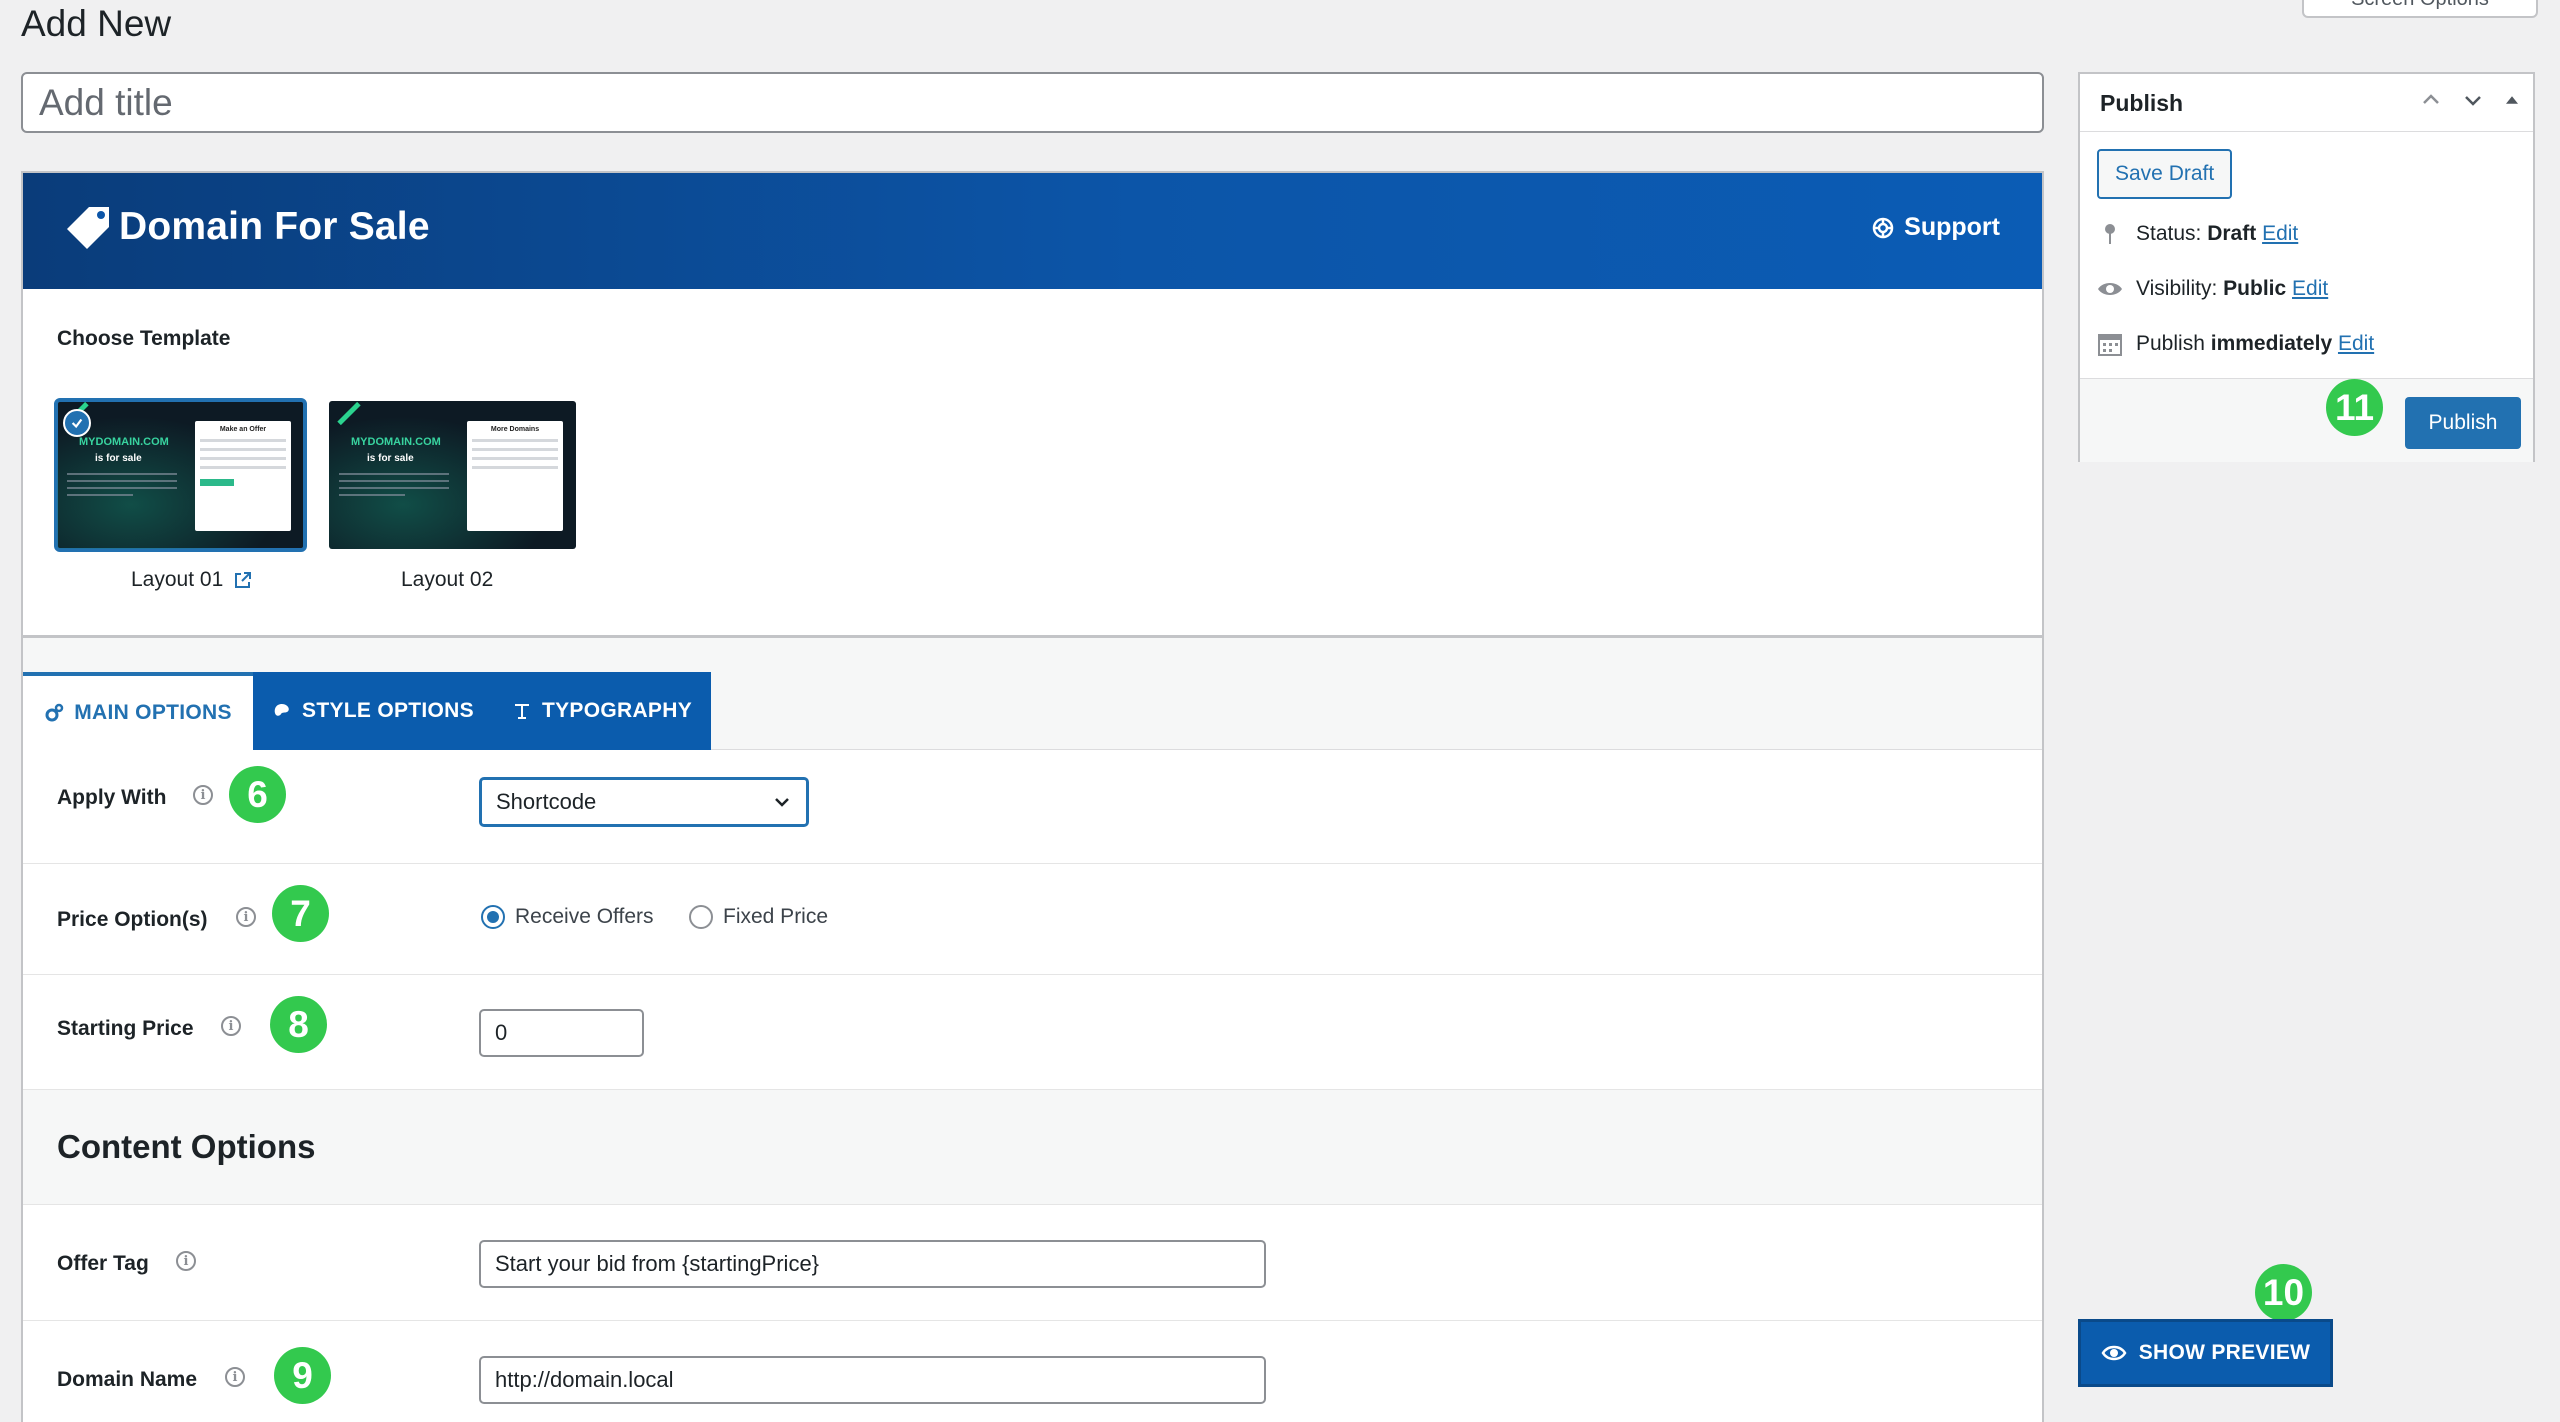 Image resolution: width=2560 pixels, height=1422 pixels. I want to click on tab-style-options: STYLE OPTIONS, so click(373, 711).